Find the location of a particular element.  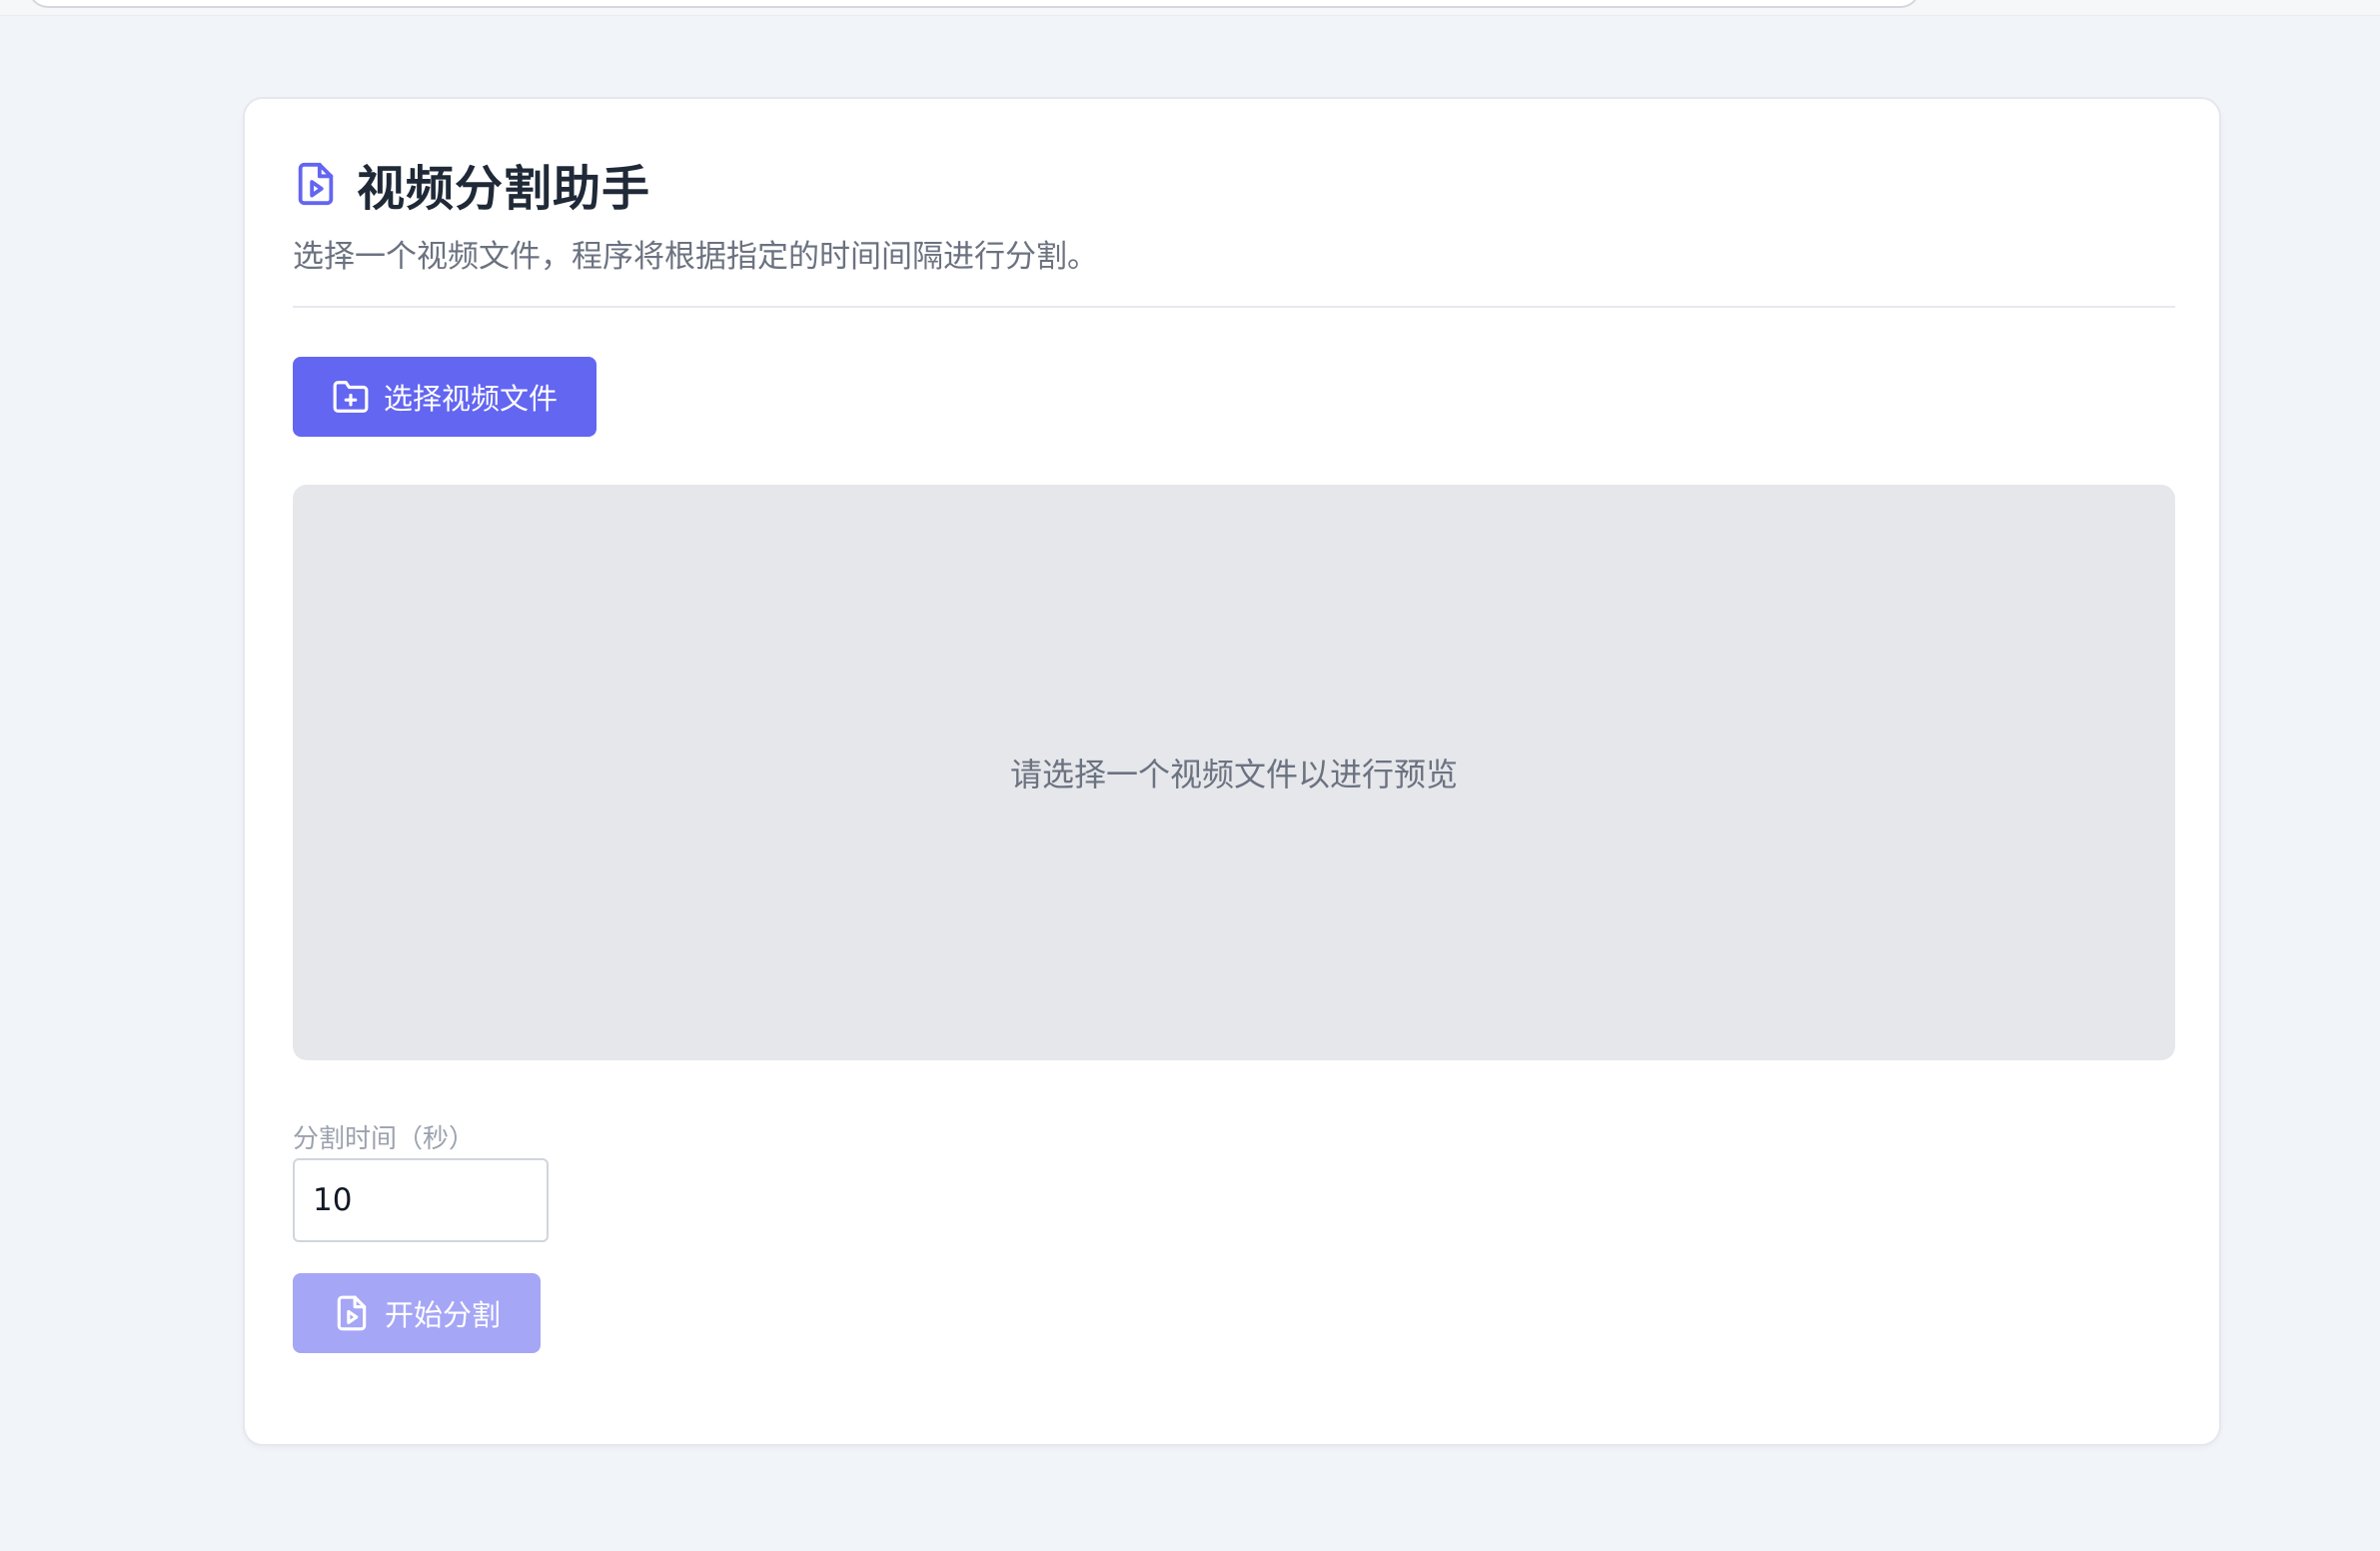

header-divider is located at coordinates (1234, 307).